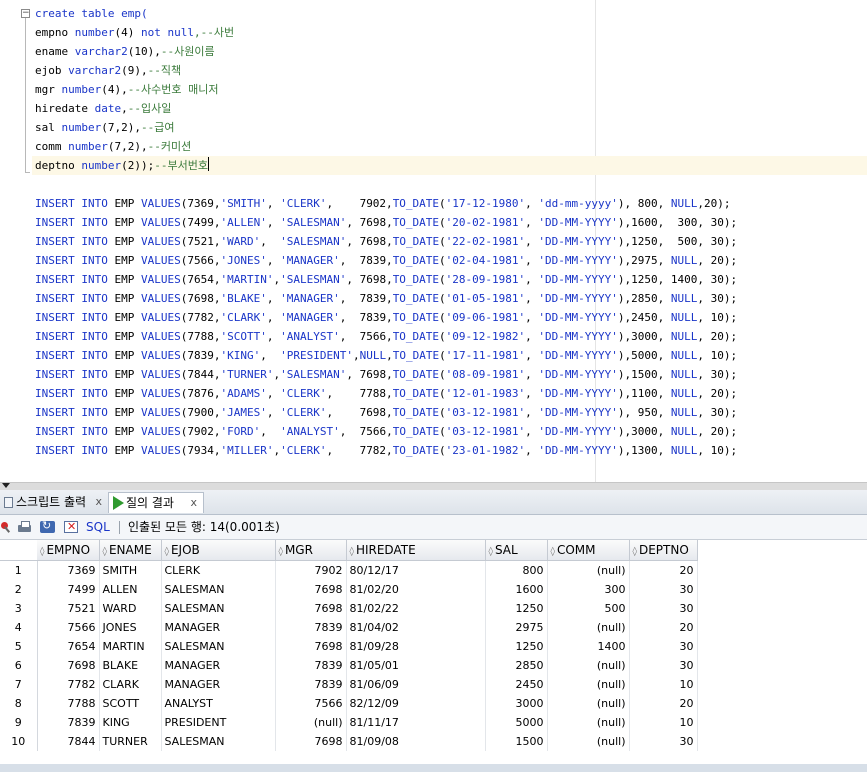 The height and width of the screenshot is (772, 867). Describe the element at coordinates (19, 684) in the screenshot. I see `cell-row-number: 7` at that location.